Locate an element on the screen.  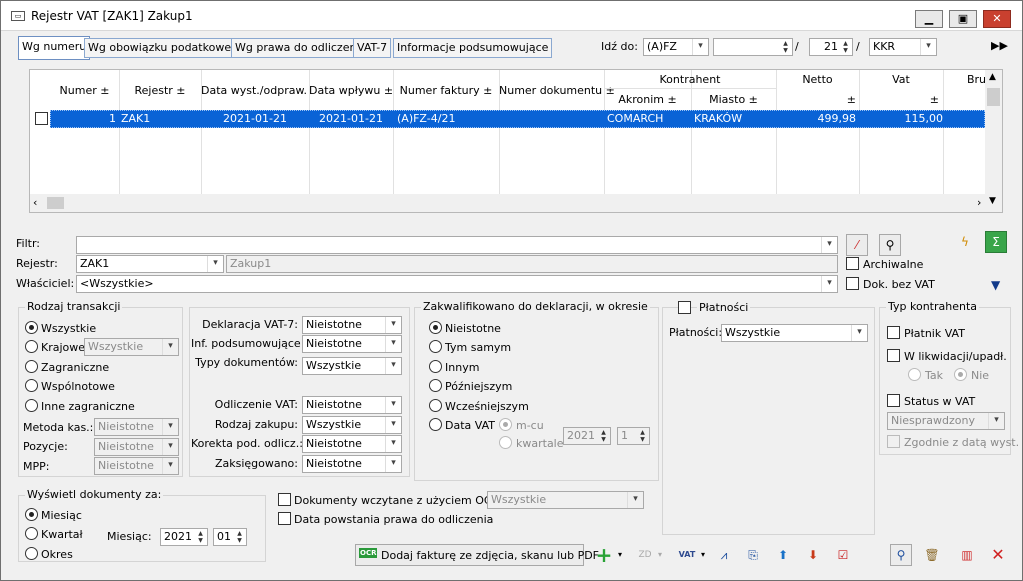
col-akronim: Akronim ± is located at coordinates (647, 99).